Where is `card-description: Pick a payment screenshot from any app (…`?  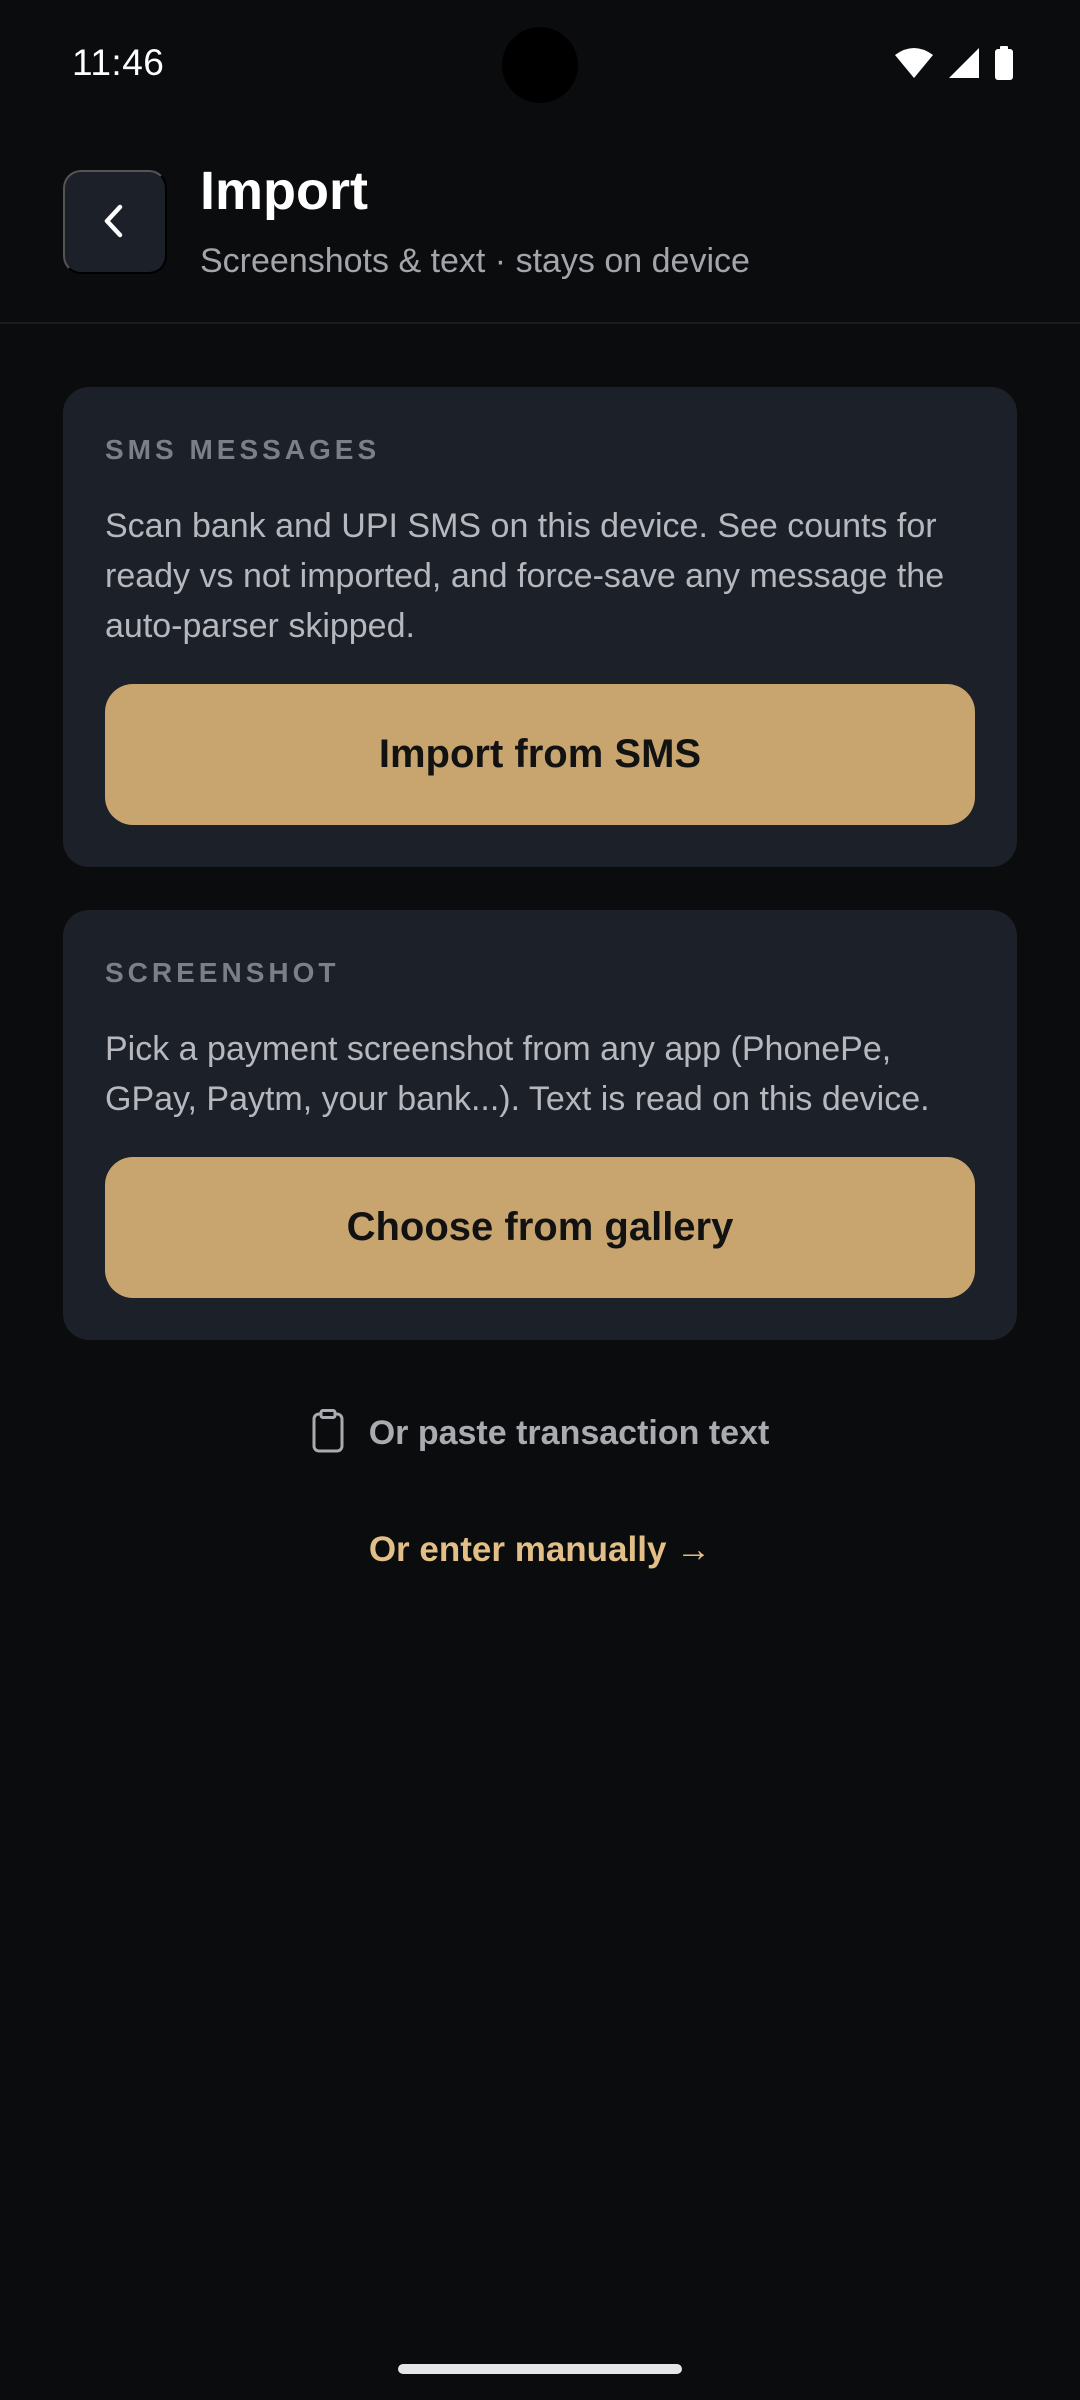
card-description: Pick a payment screenshot from any app (… is located at coordinates (517, 1074).